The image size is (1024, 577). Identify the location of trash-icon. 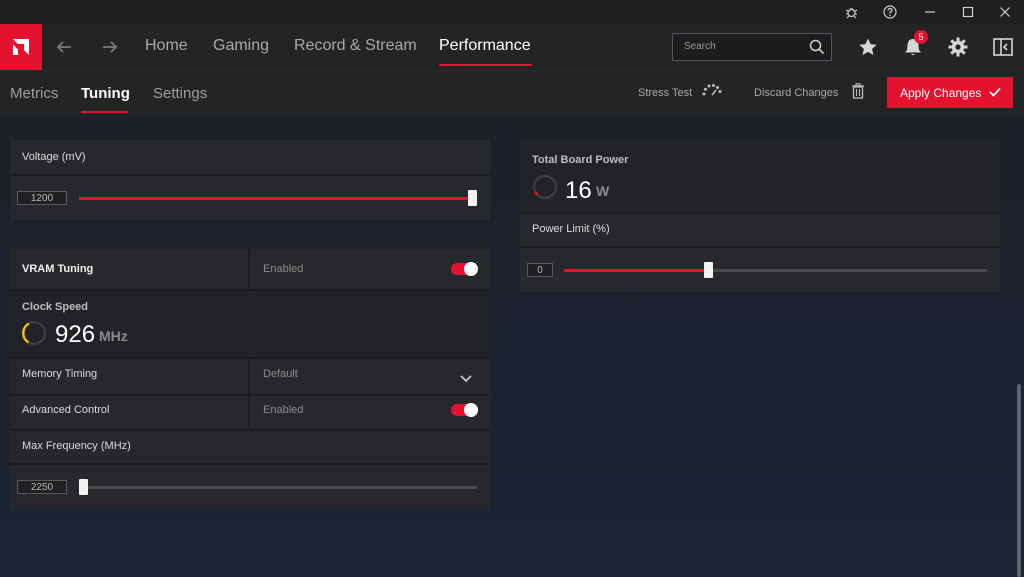
(858, 93).